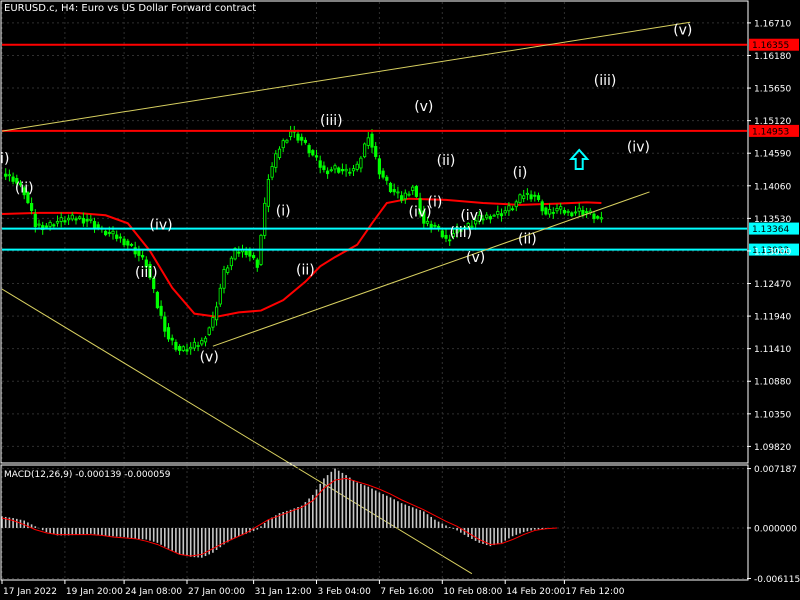 This screenshot has width=800, height=600. What do you see at coordinates (153, 592) in the screenshot?
I see `time-tick-label: 24 Jan 08:00` at bounding box center [153, 592].